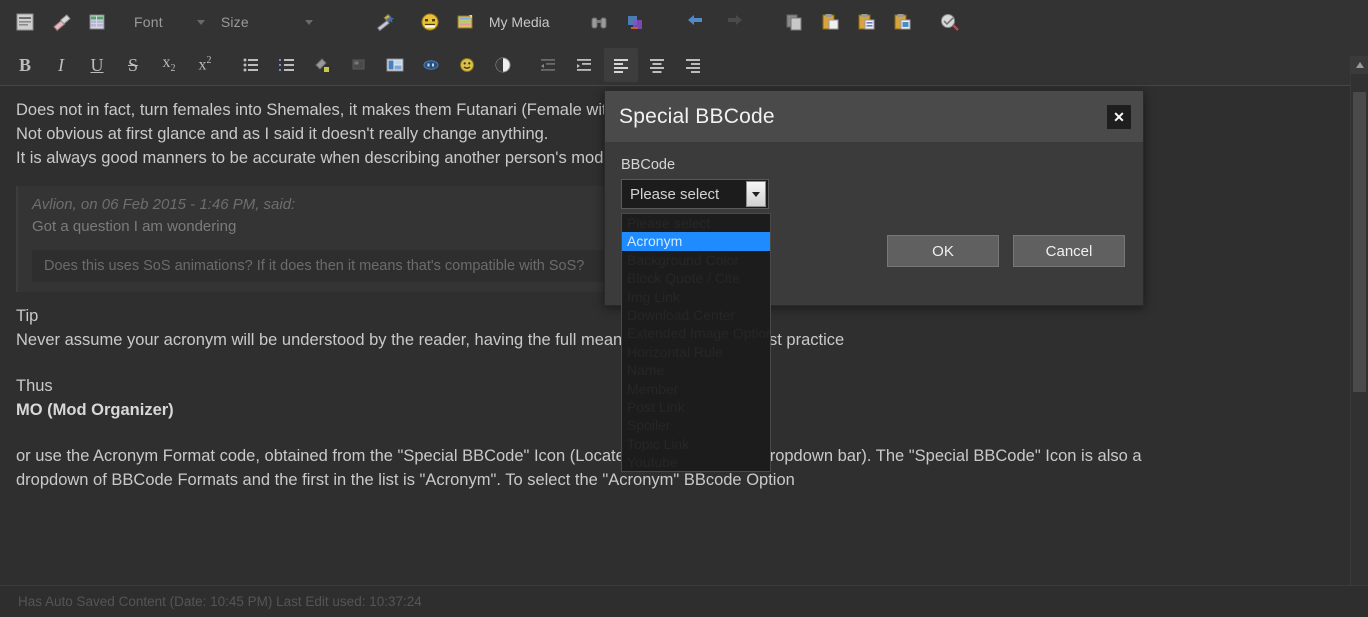  What do you see at coordinates (696, 333) in the screenshot?
I see `option-item: Extended Image Option` at bounding box center [696, 333].